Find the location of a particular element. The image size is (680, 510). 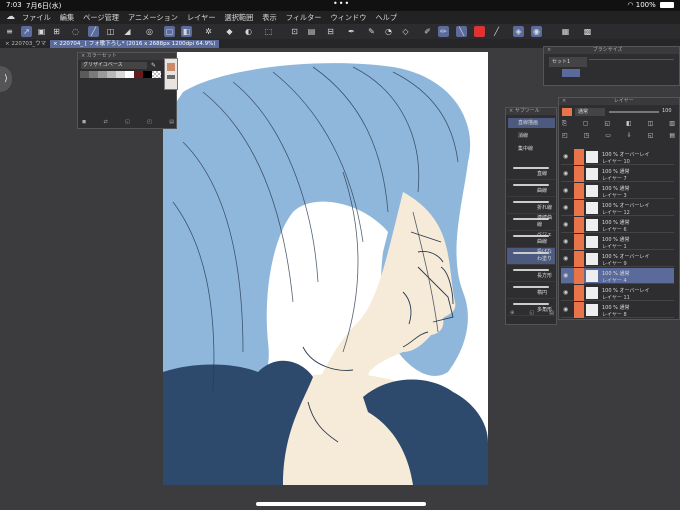

brush-item: 投げなわ塗り is located at coordinates (531, 256).